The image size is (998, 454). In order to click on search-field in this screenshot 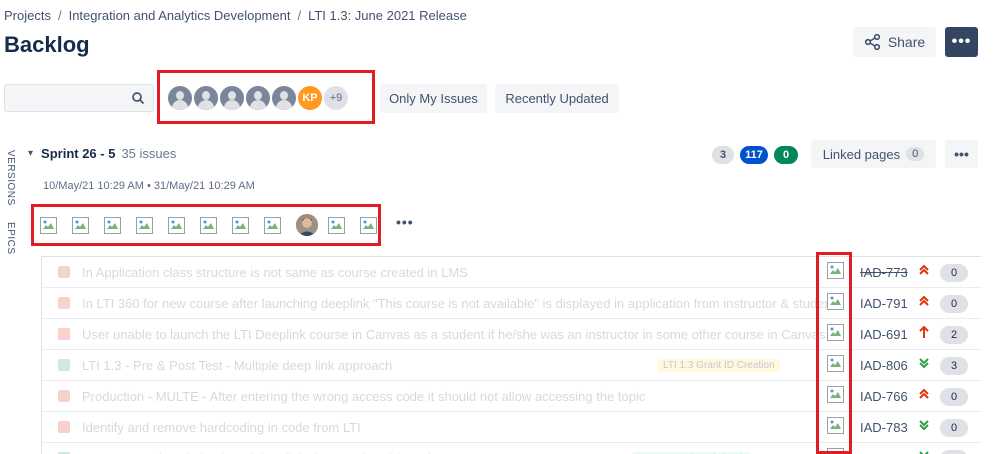, I will do `click(79, 98)`.